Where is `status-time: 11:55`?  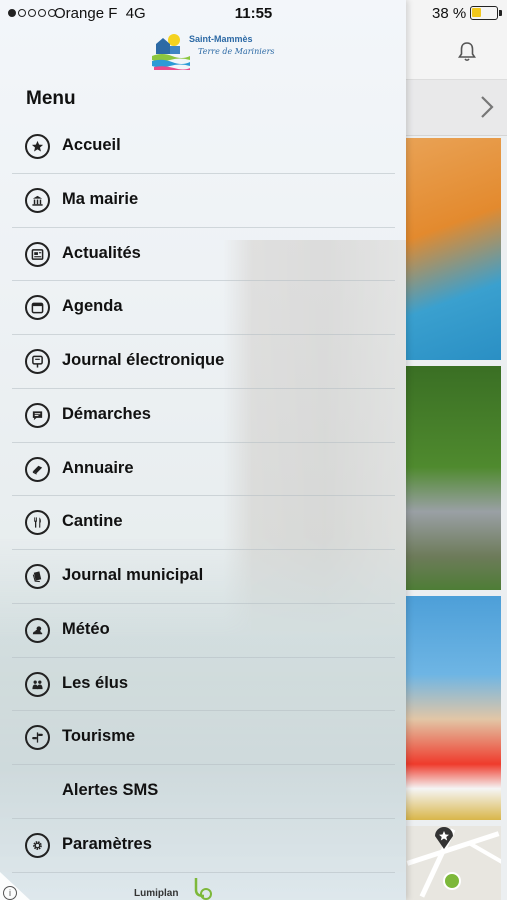 status-time: 11:55 is located at coordinates (253, 13).